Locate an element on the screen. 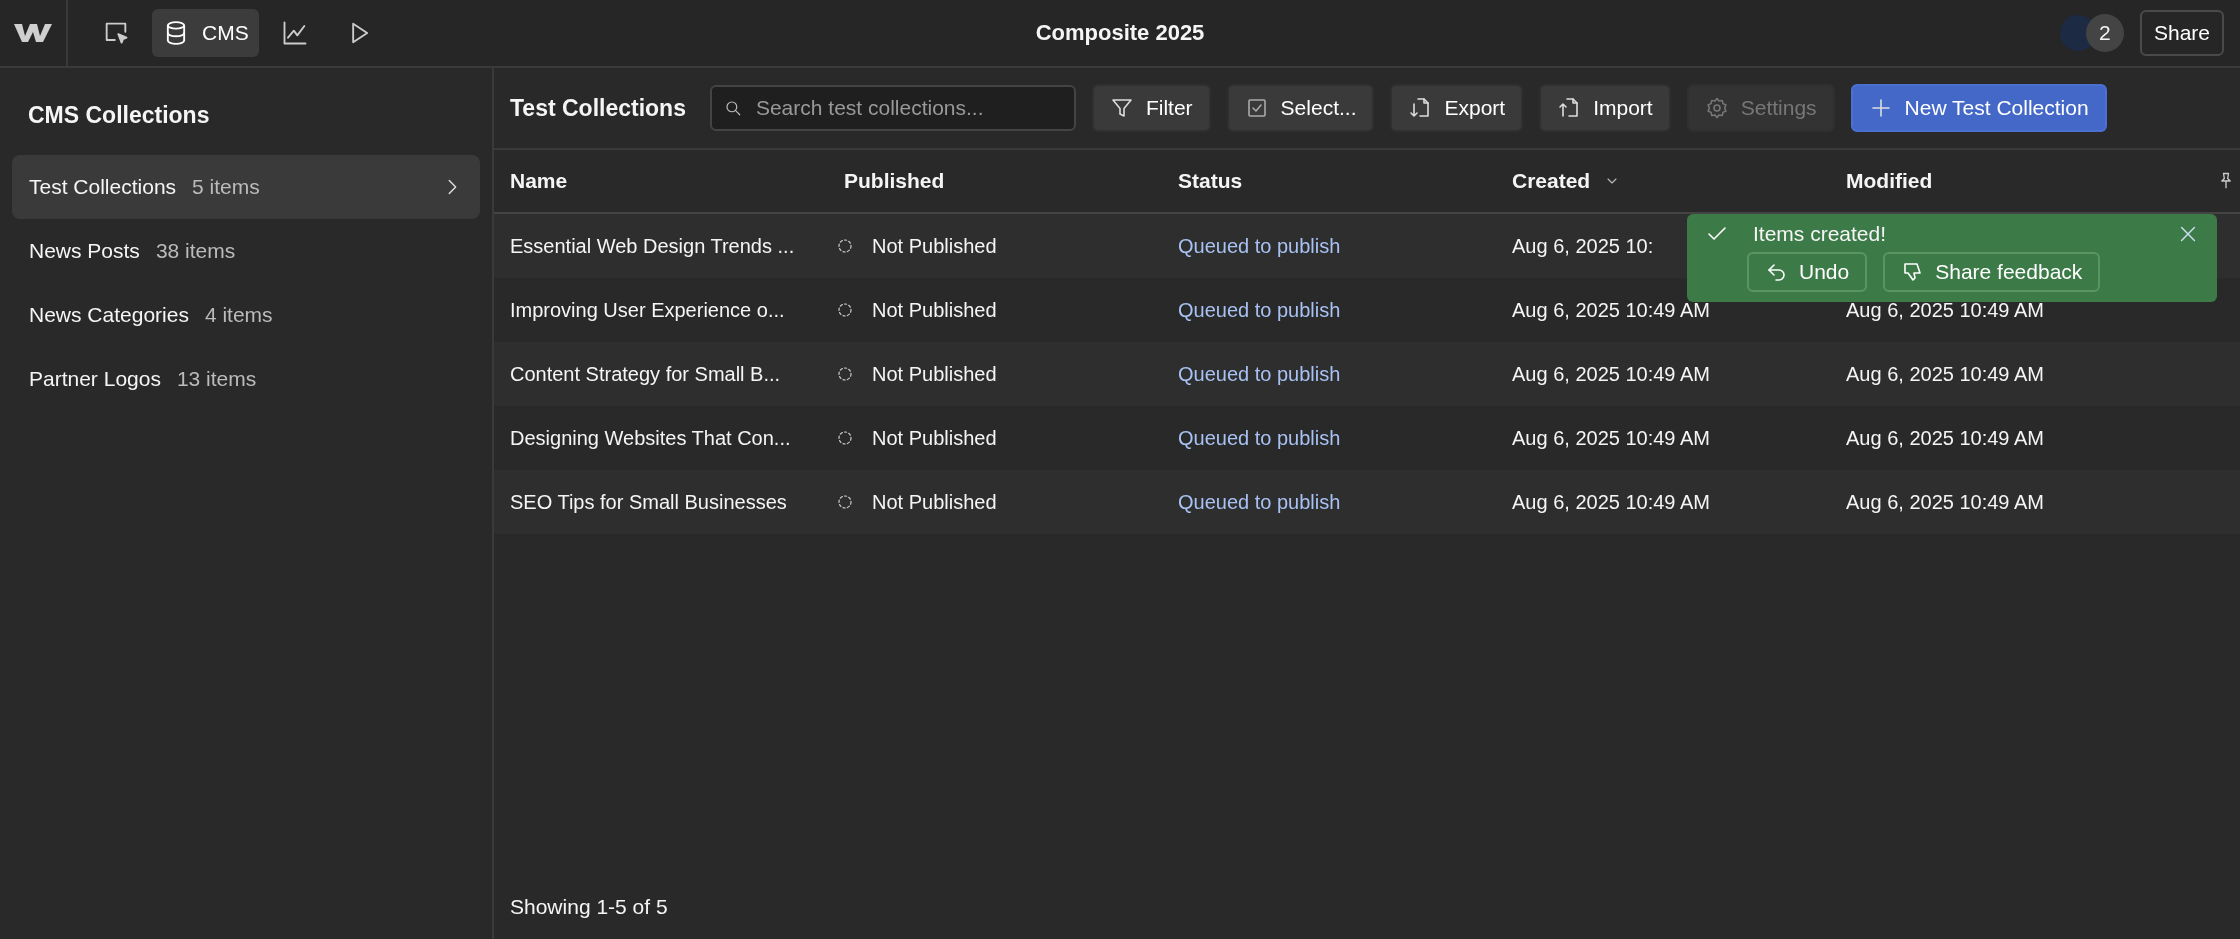 The image size is (2240, 939). column-header: Name is located at coordinates (539, 181).